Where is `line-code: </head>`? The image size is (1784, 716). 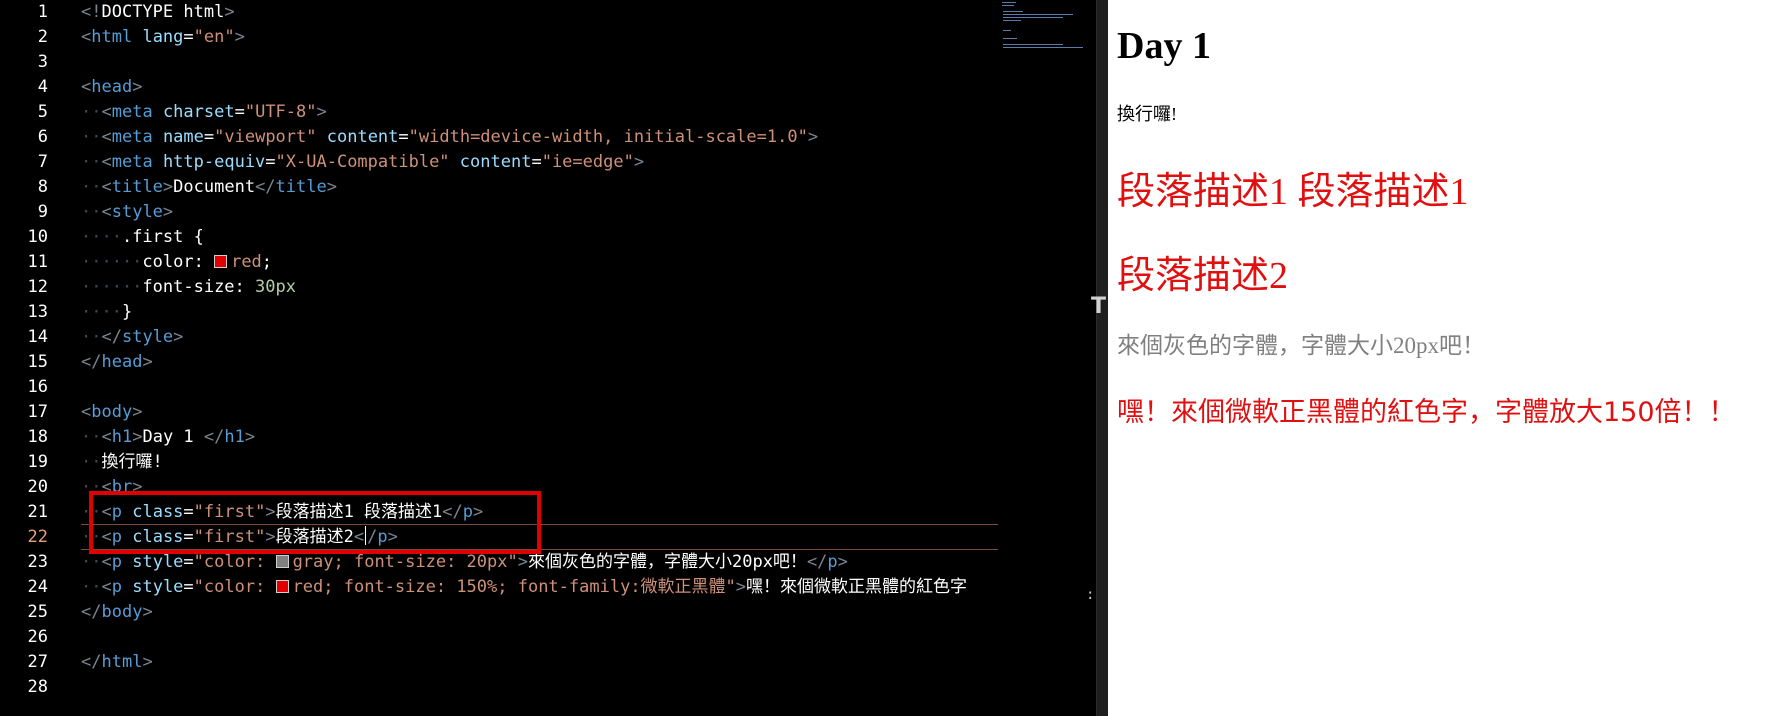 line-code: </head> is located at coordinates (117, 362).